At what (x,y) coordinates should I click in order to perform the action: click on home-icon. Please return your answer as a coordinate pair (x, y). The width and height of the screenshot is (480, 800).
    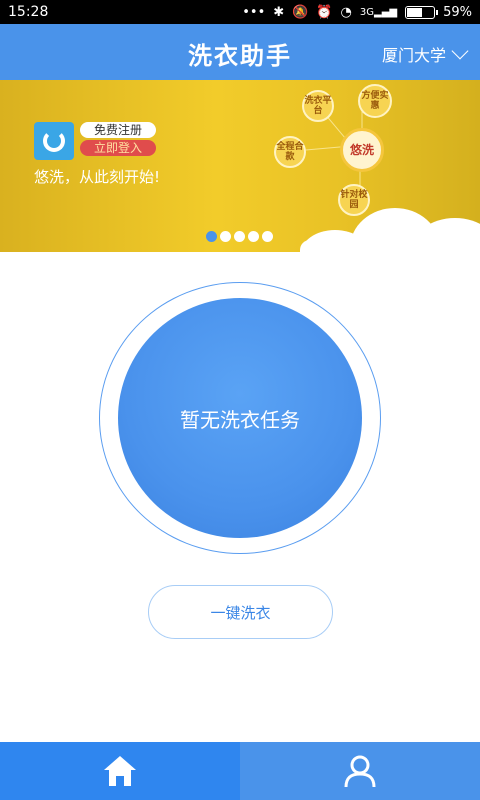
    Looking at the image, I should click on (120, 771).